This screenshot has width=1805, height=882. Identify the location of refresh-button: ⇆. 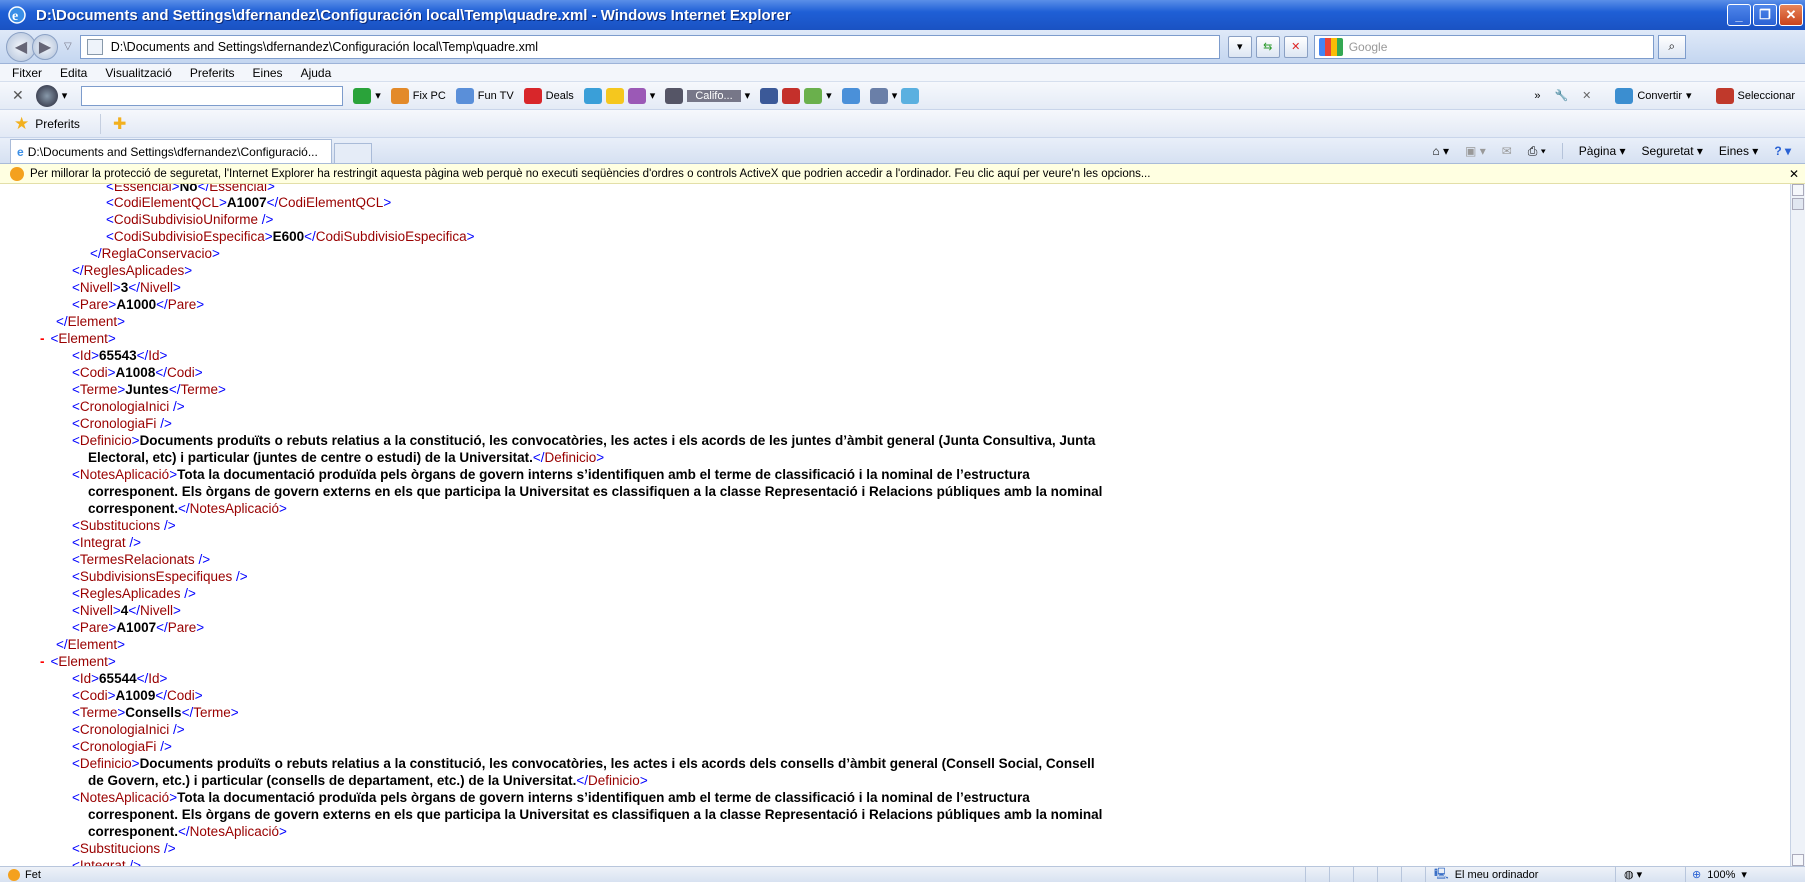
(1267, 46).